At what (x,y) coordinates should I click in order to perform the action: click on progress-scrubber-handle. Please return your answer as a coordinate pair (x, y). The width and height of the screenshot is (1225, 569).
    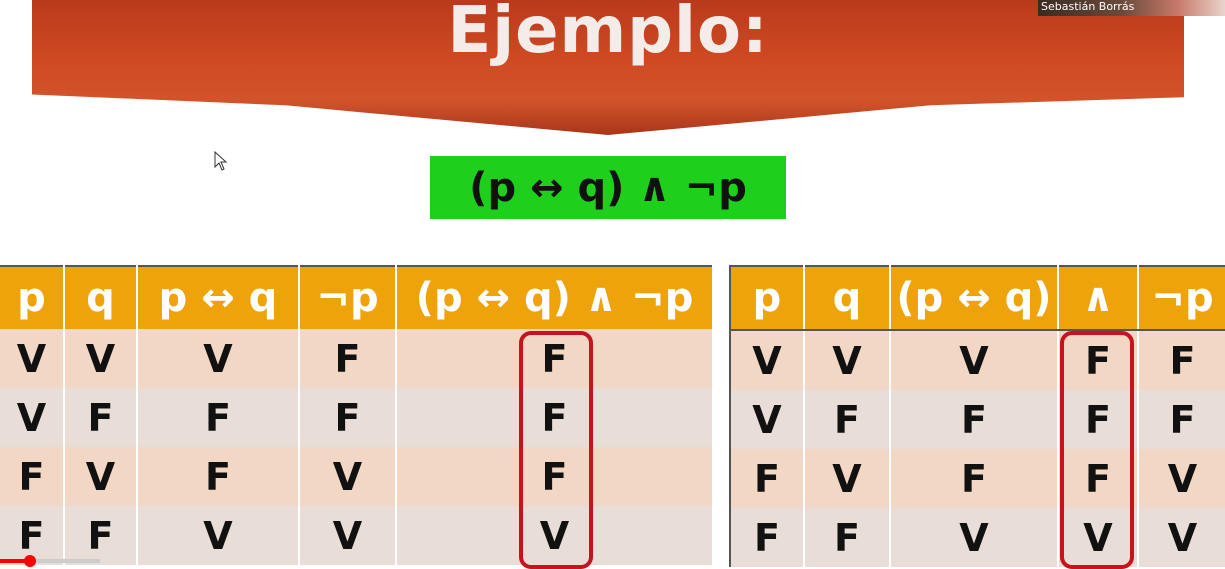
    Looking at the image, I should click on (30, 561).